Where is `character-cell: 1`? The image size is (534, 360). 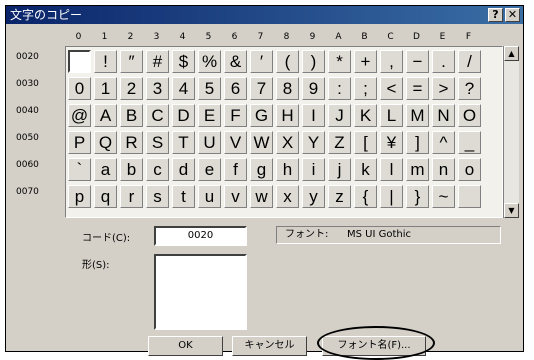
character-cell: 1 is located at coordinates (105, 88).